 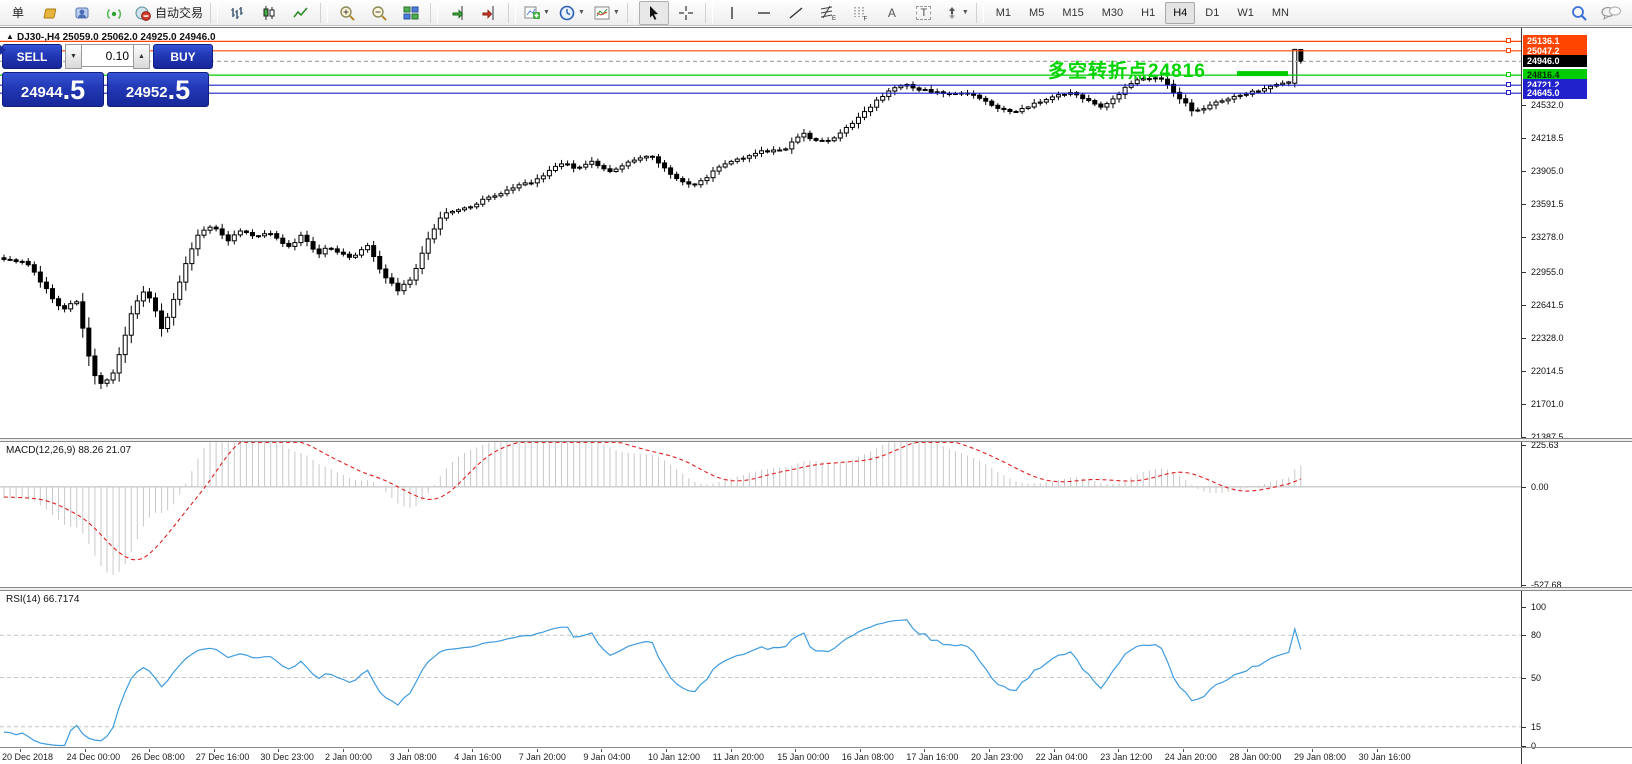 I want to click on time-axis-label: 15 Jan 00:00, so click(x=803, y=757).